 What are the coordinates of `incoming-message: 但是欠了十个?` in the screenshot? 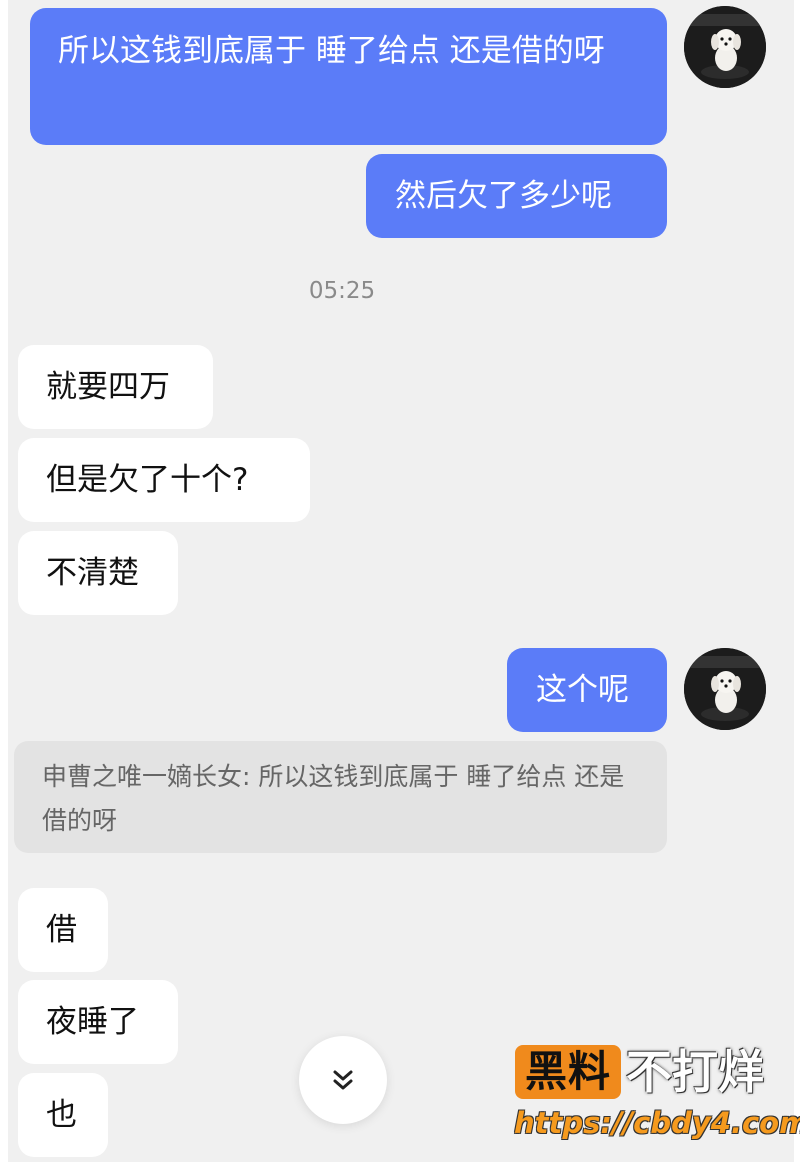 It's located at (164, 480).